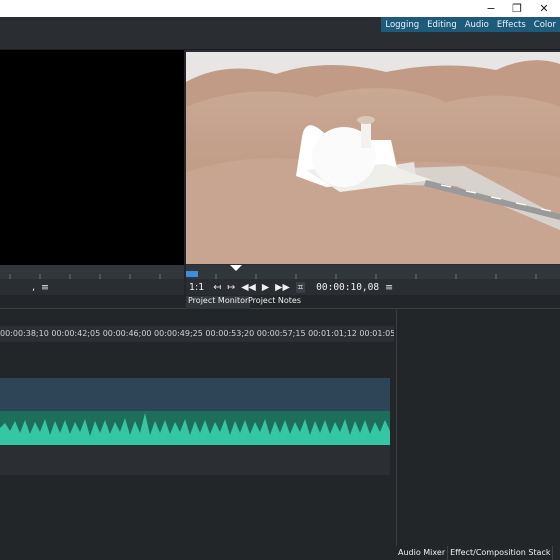 This screenshot has width=560, height=560. Describe the element at coordinates (422, 553) in the screenshot. I see `tab-audio-mixer: Audio Mixer` at that location.